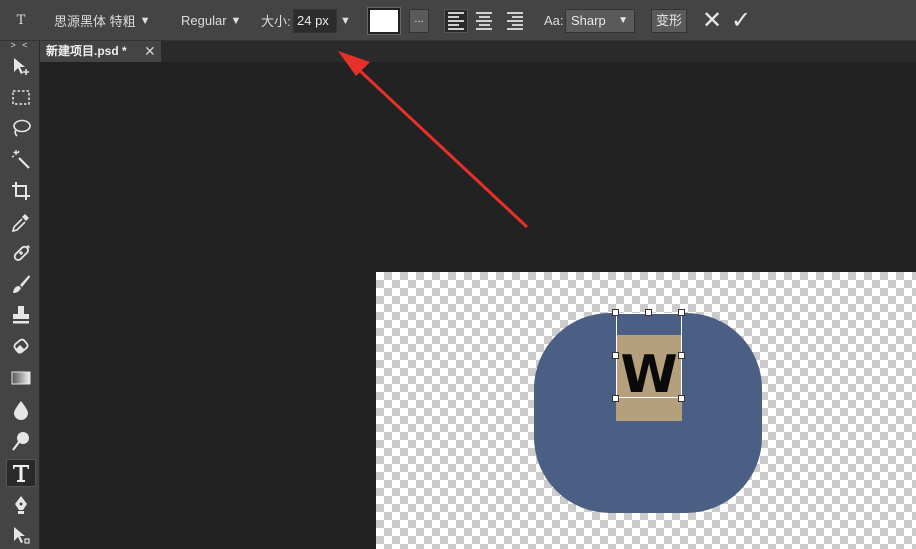 This screenshot has height=549, width=916. Describe the element at coordinates (478, 51) in the screenshot. I see `document-tab-bar: 新建项目.psd * ✕` at that location.